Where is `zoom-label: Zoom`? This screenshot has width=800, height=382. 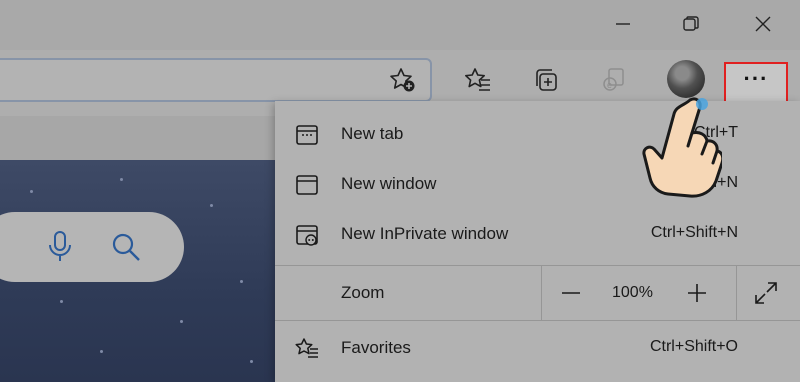
zoom-label: Zoom is located at coordinates (363, 292).